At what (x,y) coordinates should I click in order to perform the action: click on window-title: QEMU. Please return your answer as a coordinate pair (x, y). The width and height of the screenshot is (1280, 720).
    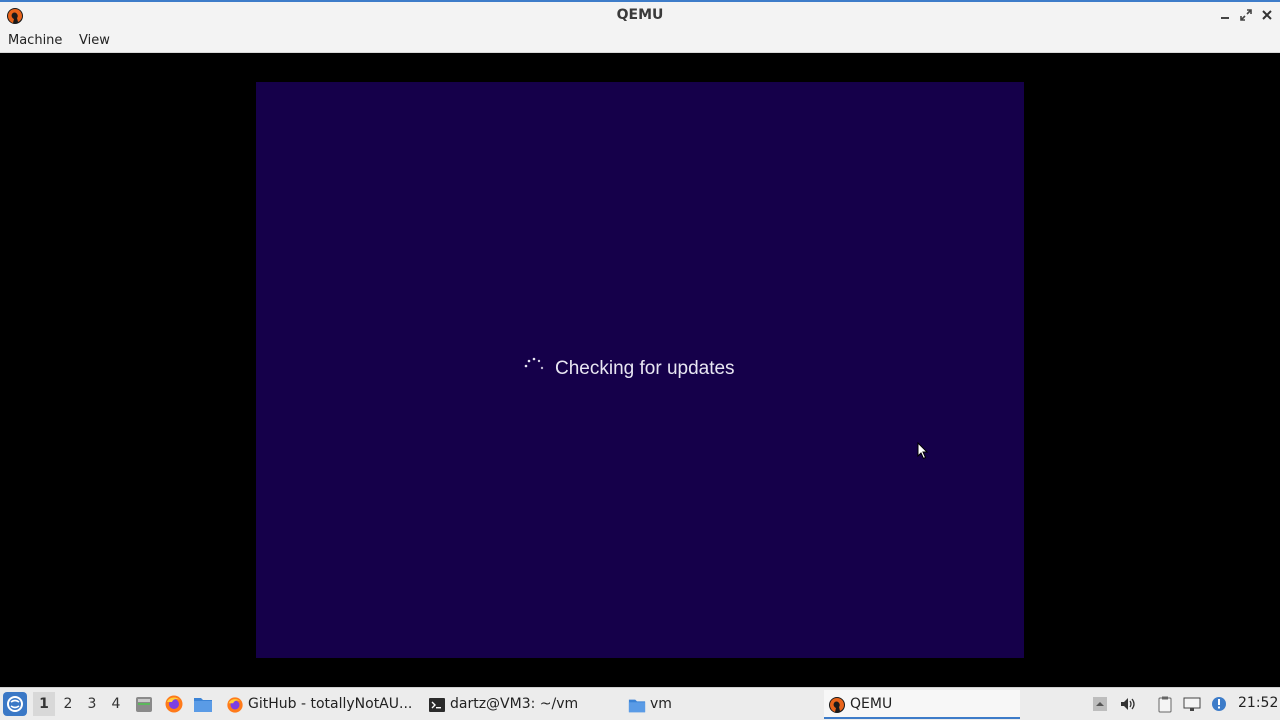
    Looking at the image, I should click on (640, 15).